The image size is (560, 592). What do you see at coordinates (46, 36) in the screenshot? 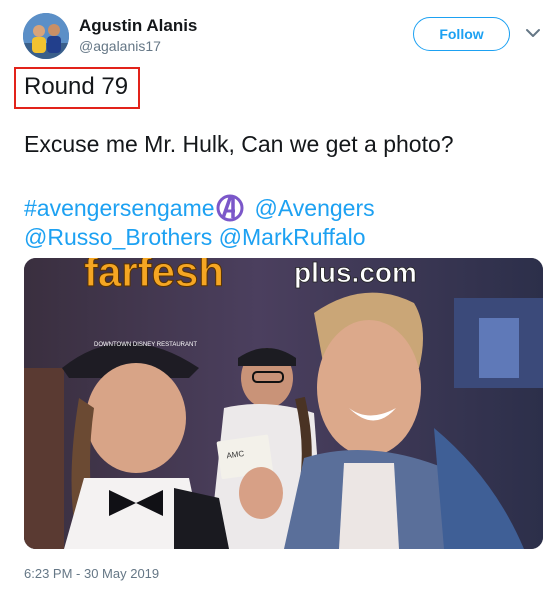
I see `avatar` at bounding box center [46, 36].